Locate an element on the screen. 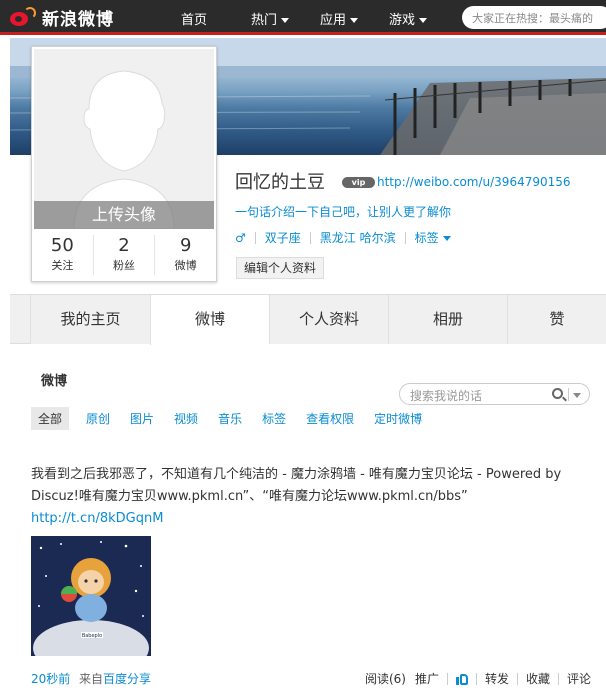  profile-tabs: 我的主页 微博 个人资料 相册 赞 is located at coordinates (308, 319).